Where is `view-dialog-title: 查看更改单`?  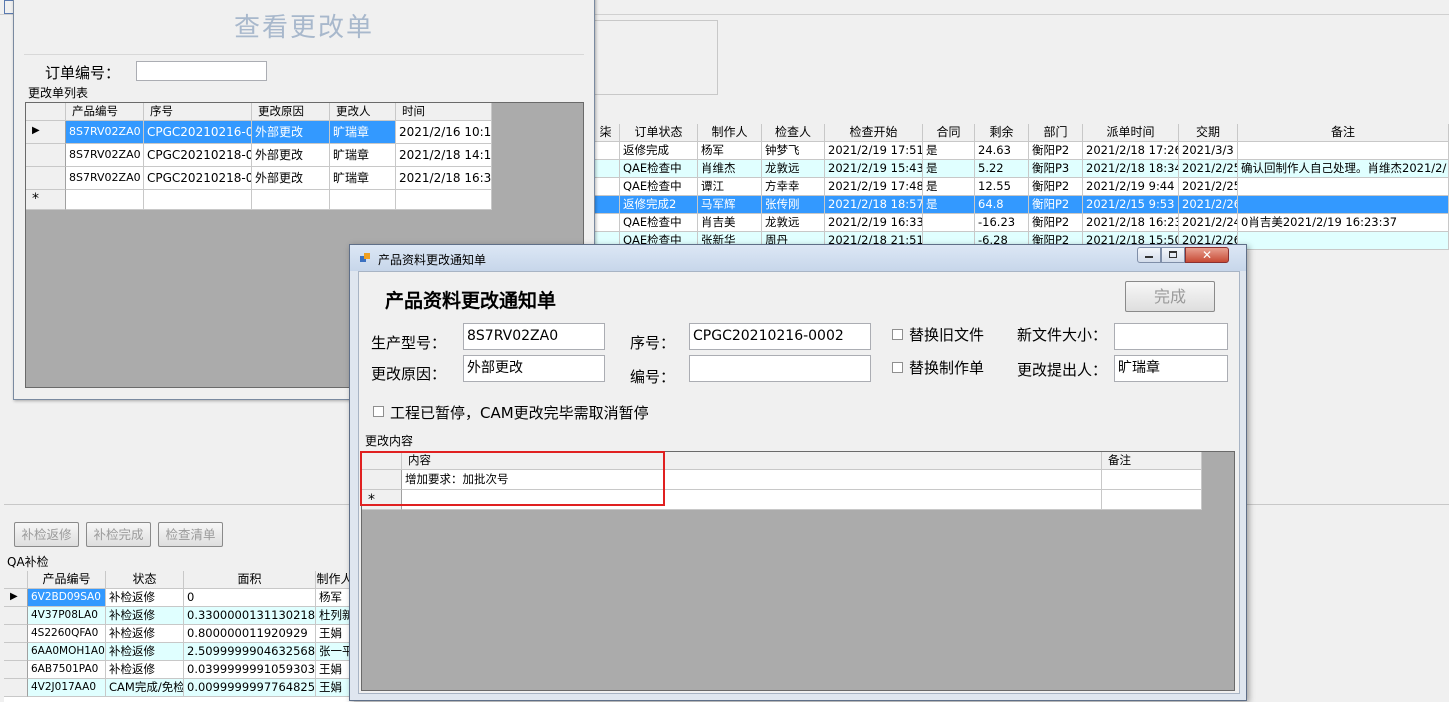
view-dialog-title: 查看更改单 is located at coordinates (303, 28).